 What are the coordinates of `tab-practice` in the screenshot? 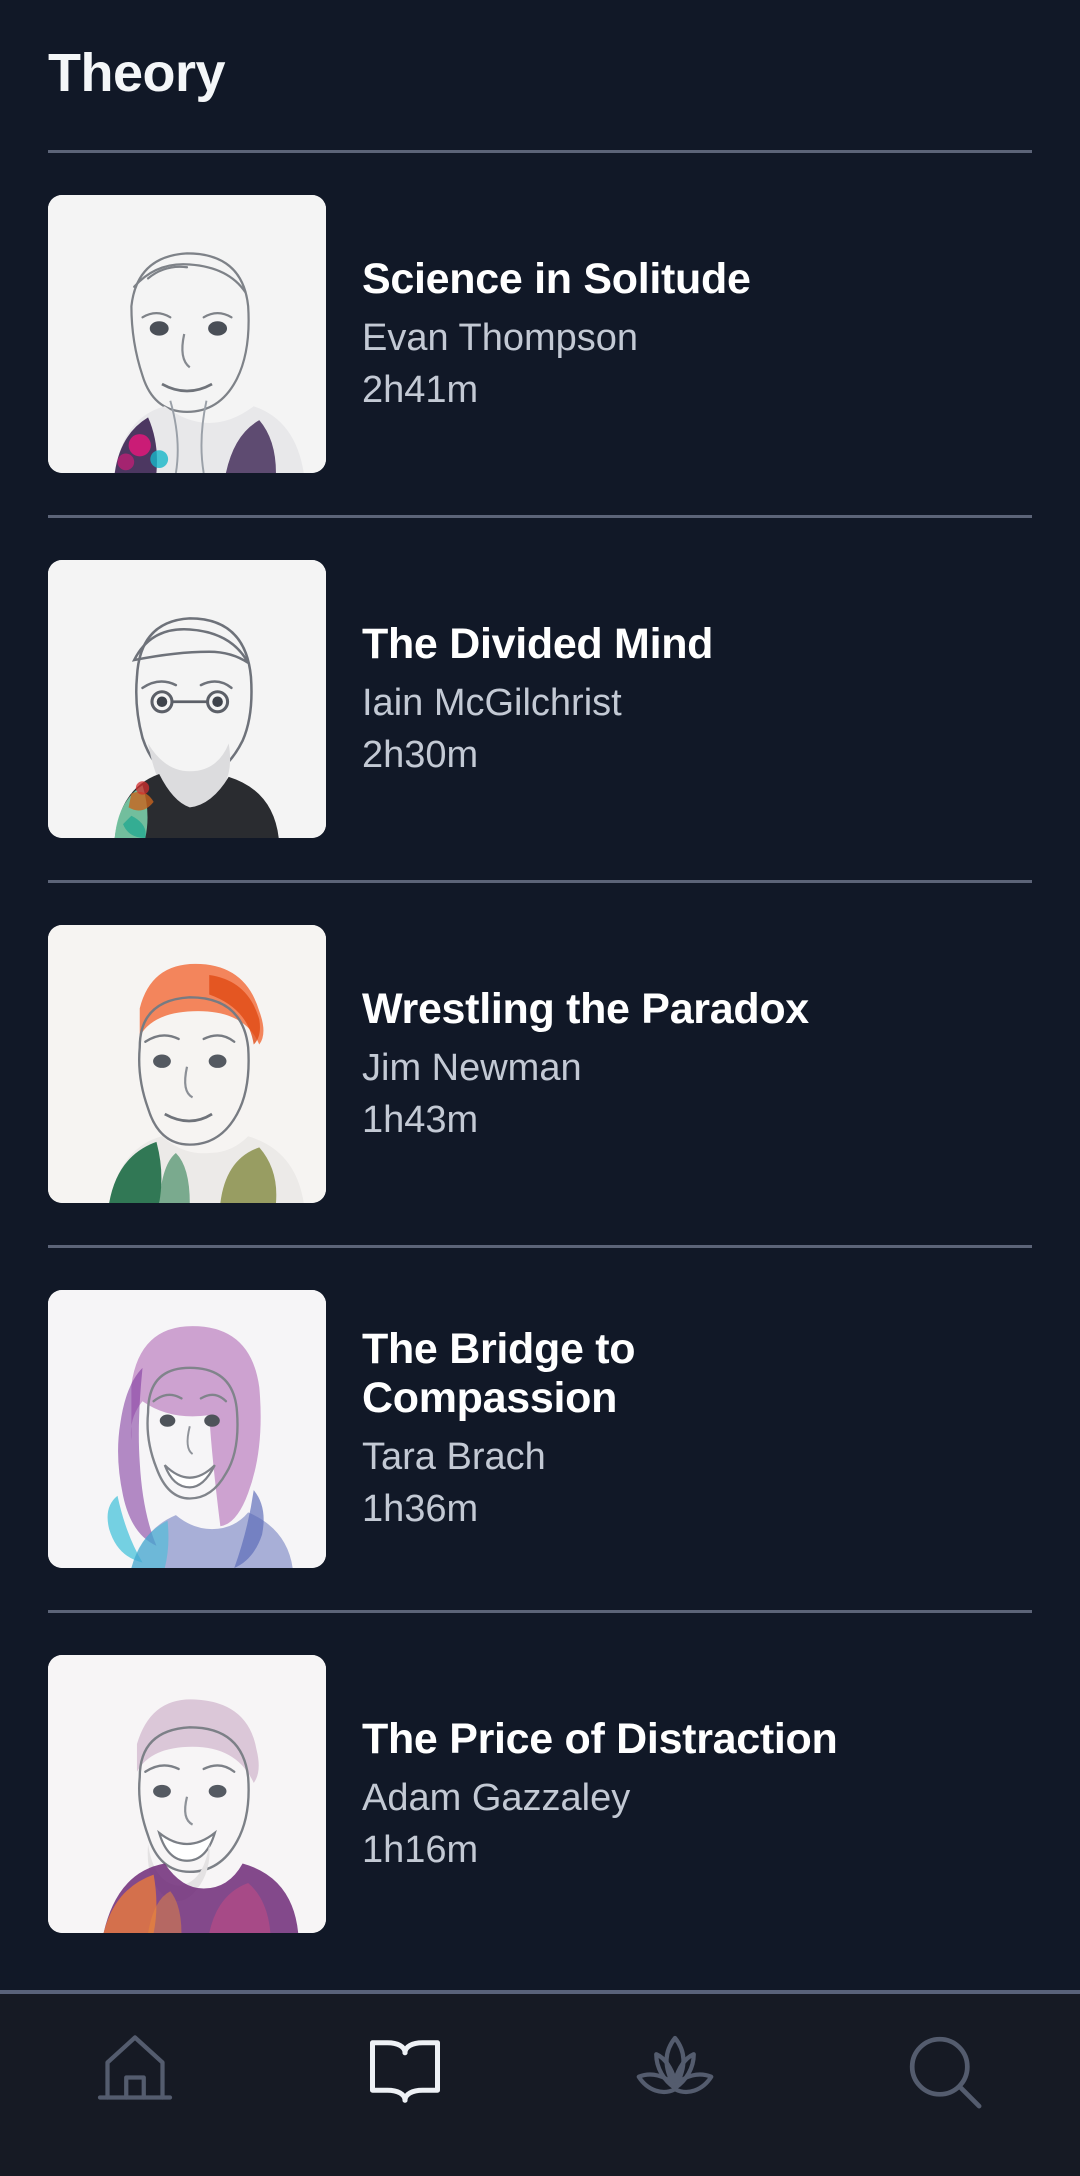 It's located at (675, 2068).